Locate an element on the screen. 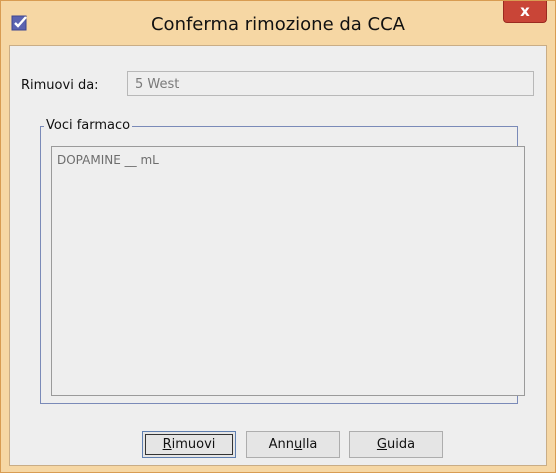  rimuovi-button-label-b: imuovi is located at coordinates (193, 444).